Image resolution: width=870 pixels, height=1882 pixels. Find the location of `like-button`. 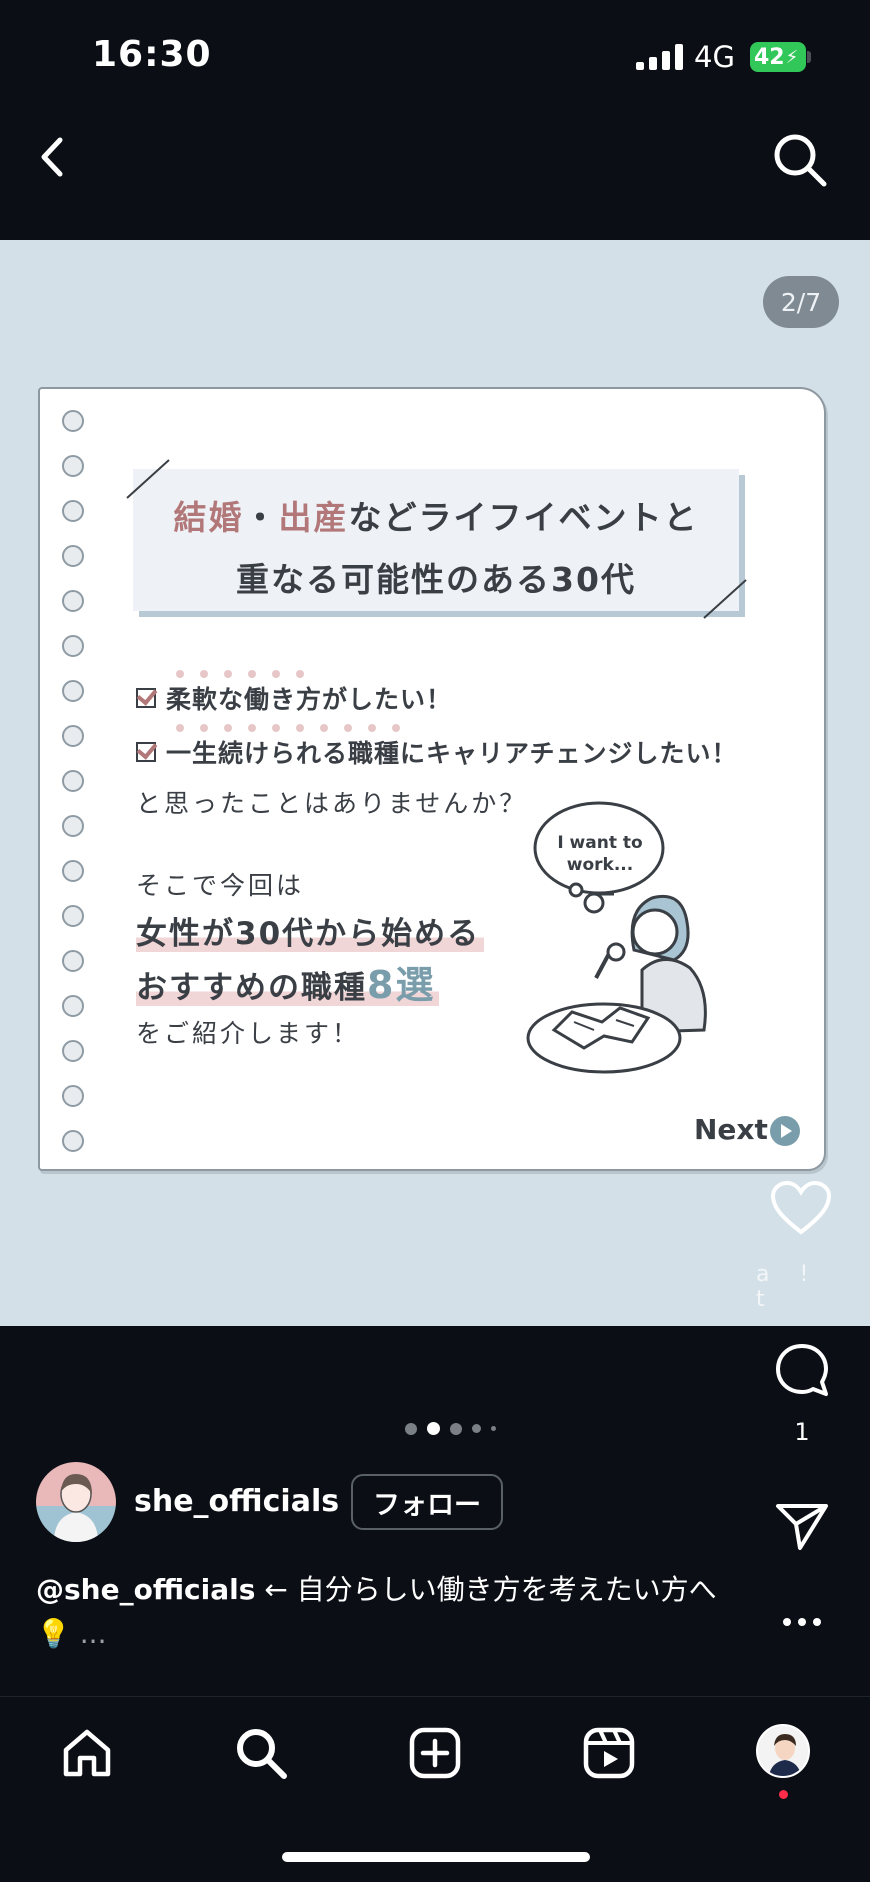

like-button is located at coordinates (801, 1210).